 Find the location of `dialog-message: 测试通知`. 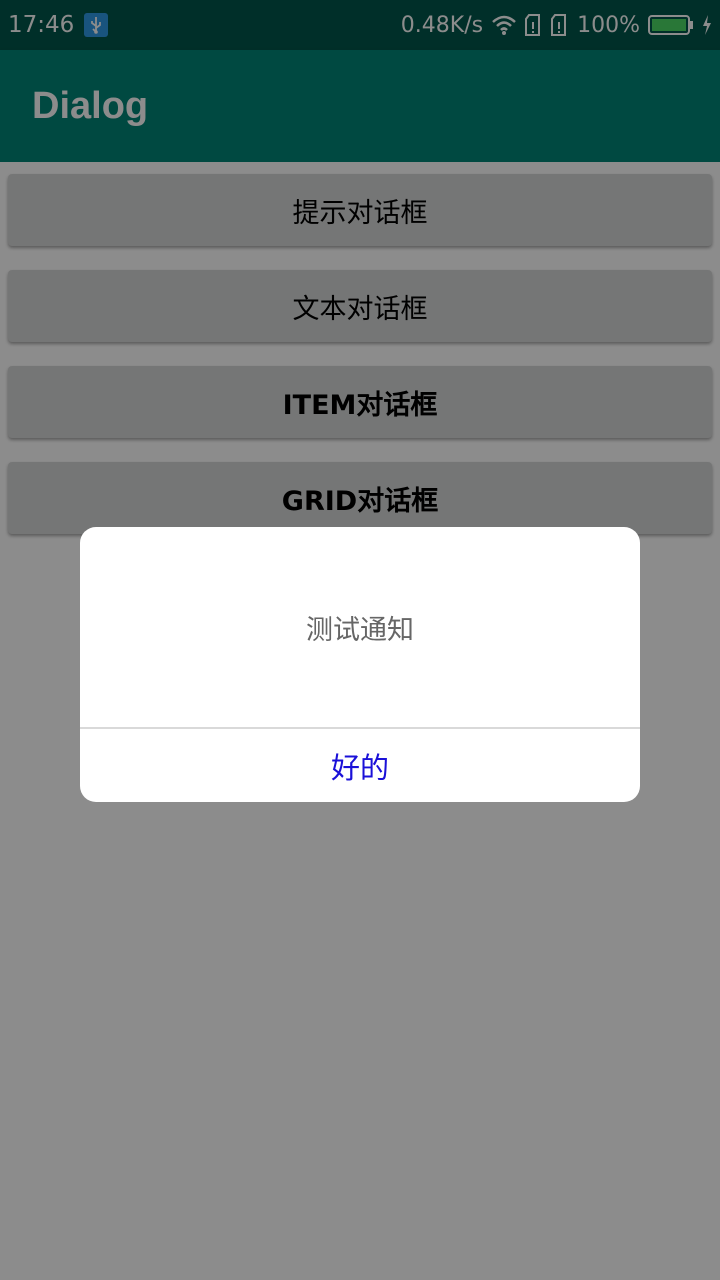

dialog-message: 测试通知 is located at coordinates (360, 630).